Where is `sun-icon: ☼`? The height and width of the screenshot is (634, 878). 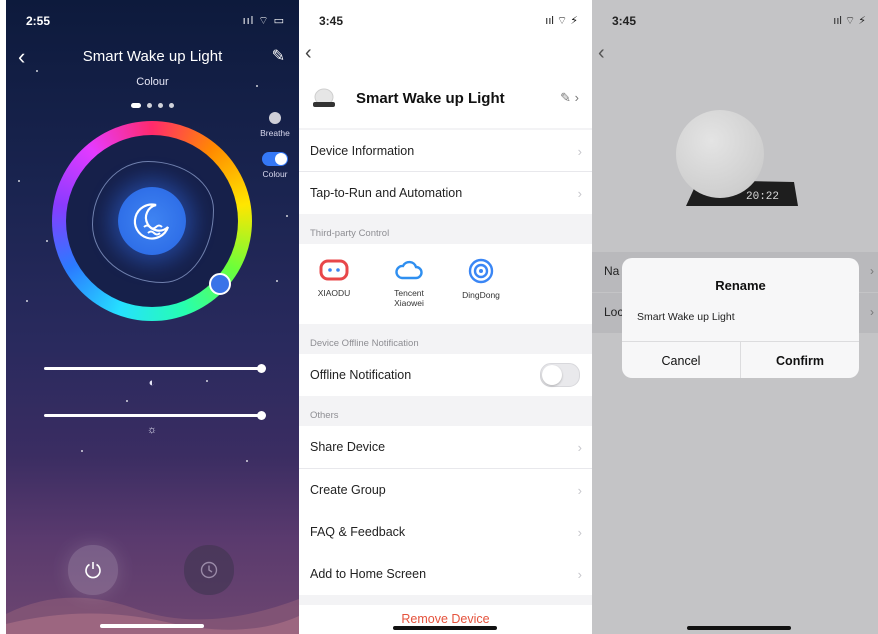
sun-icon: ☼ is located at coordinates (152, 430).